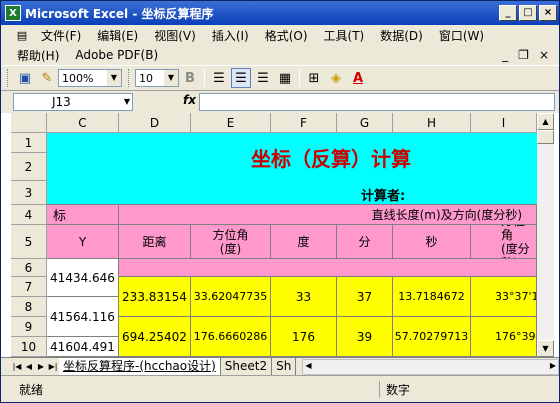 The width and height of the screenshot is (560, 403). Describe the element at coordinates (508, 13) in the screenshot. I see `minimize-button: _` at that location.